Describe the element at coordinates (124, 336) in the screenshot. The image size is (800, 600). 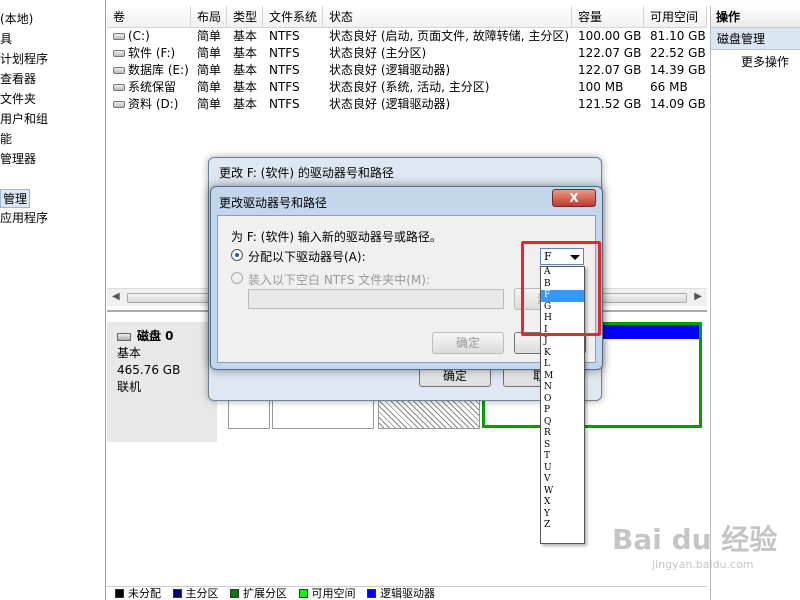
I see `disk-icon` at that location.